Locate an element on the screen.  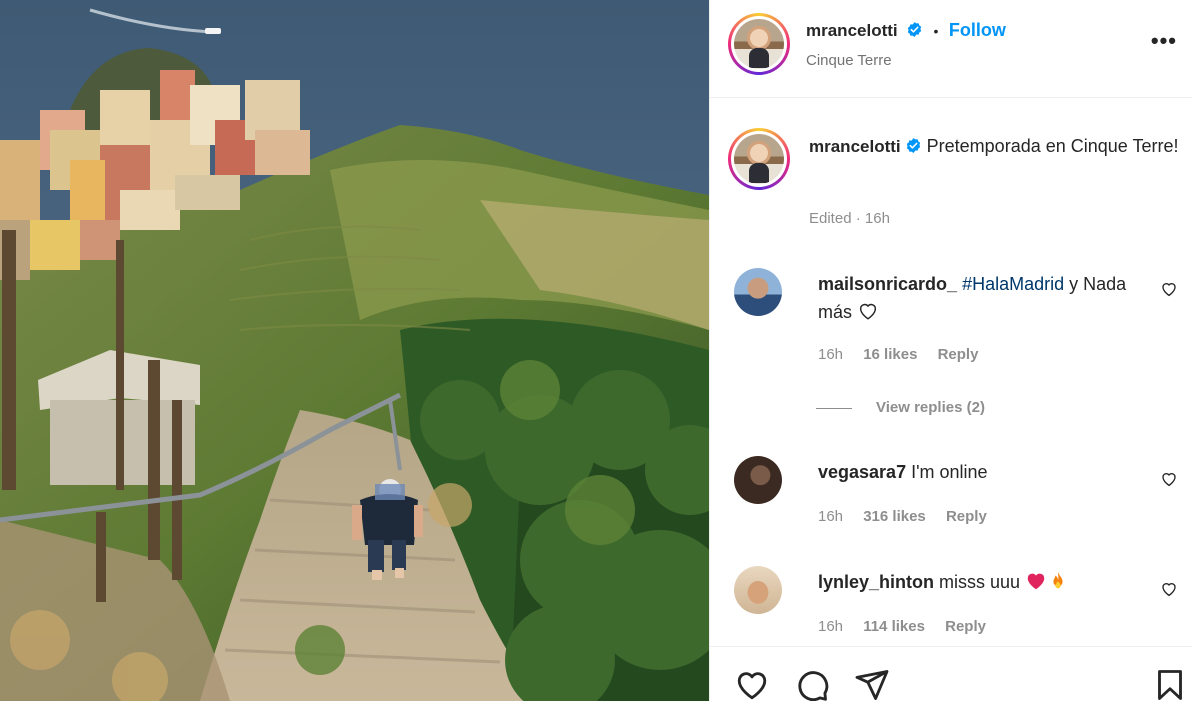
comment-likes: 16 likes is located at coordinates (890, 354).